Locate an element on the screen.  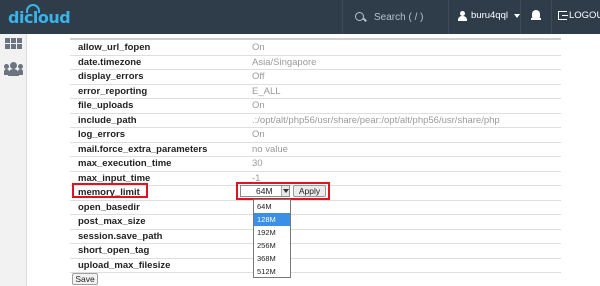
dropdown-option: 512M is located at coordinates (272, 271).